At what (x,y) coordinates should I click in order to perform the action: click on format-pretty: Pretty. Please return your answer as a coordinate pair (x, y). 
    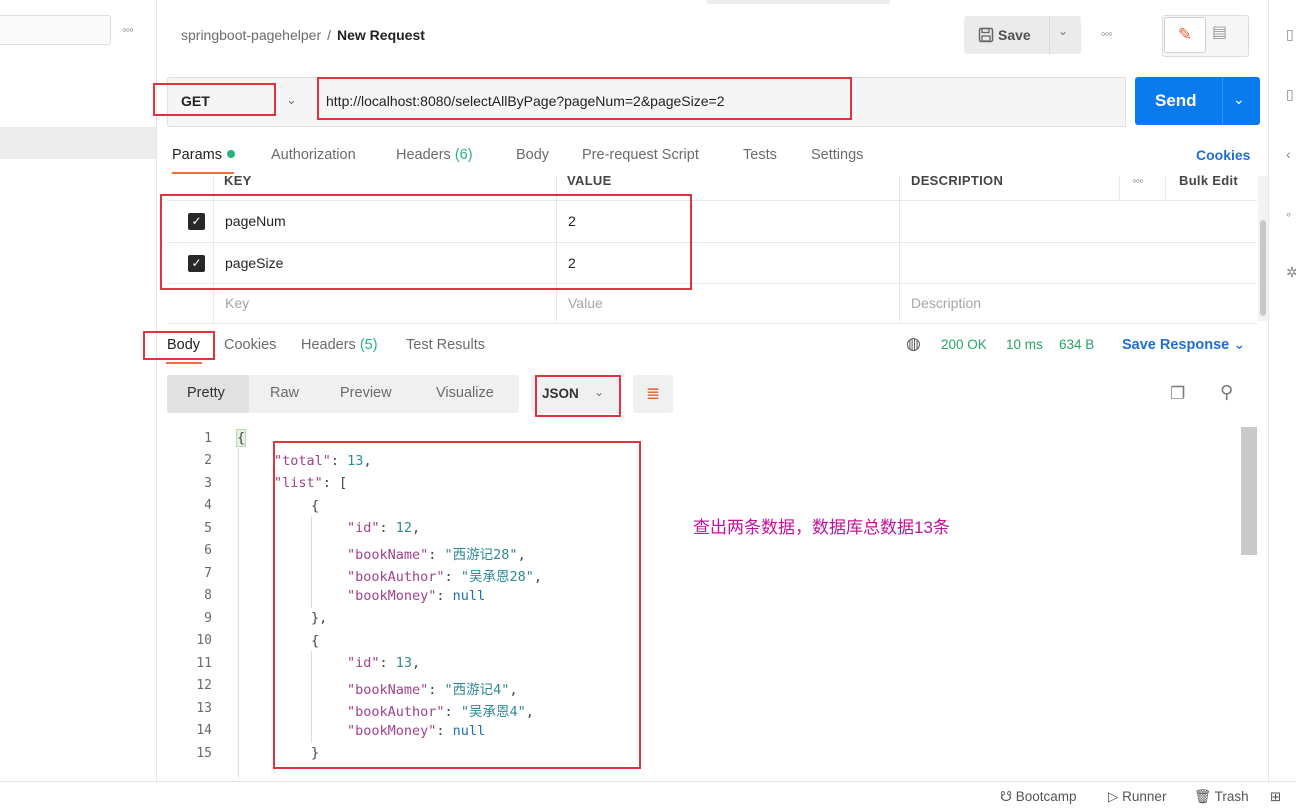
    Looking at the image, I should click on (206, 393).